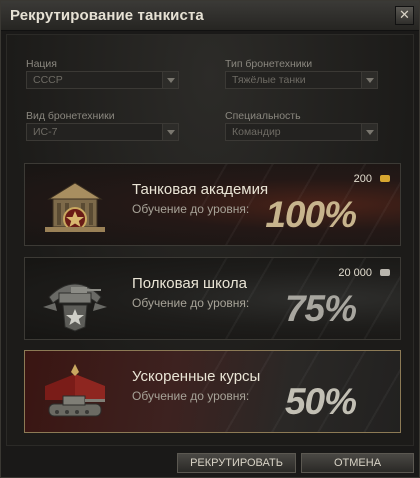 The image size is (420, 478). What do you see at coordinates (385, 178) in the screenshot?
I see `gold-icon` at bounding box center [385, 178].